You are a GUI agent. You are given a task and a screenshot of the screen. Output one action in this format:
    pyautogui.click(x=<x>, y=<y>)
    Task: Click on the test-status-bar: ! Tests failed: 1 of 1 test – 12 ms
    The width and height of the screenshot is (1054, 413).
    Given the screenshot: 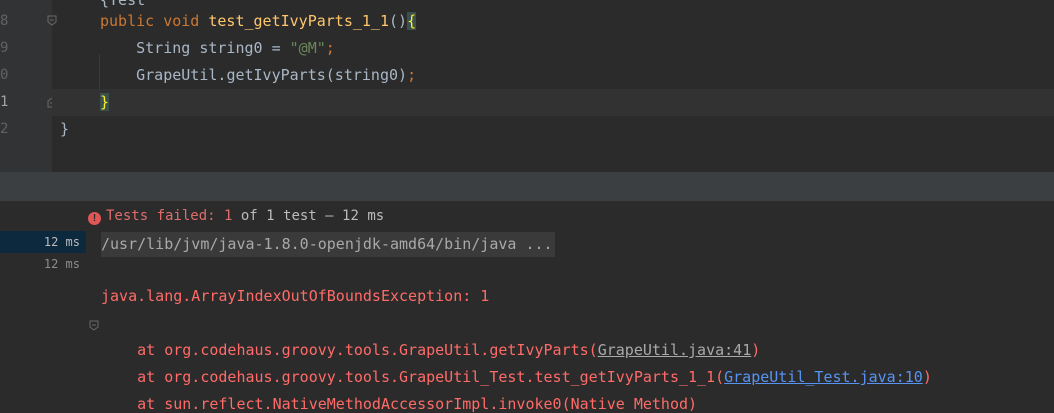 What is the action you would take?
    pyautogui.click(x=236, y=216)
    